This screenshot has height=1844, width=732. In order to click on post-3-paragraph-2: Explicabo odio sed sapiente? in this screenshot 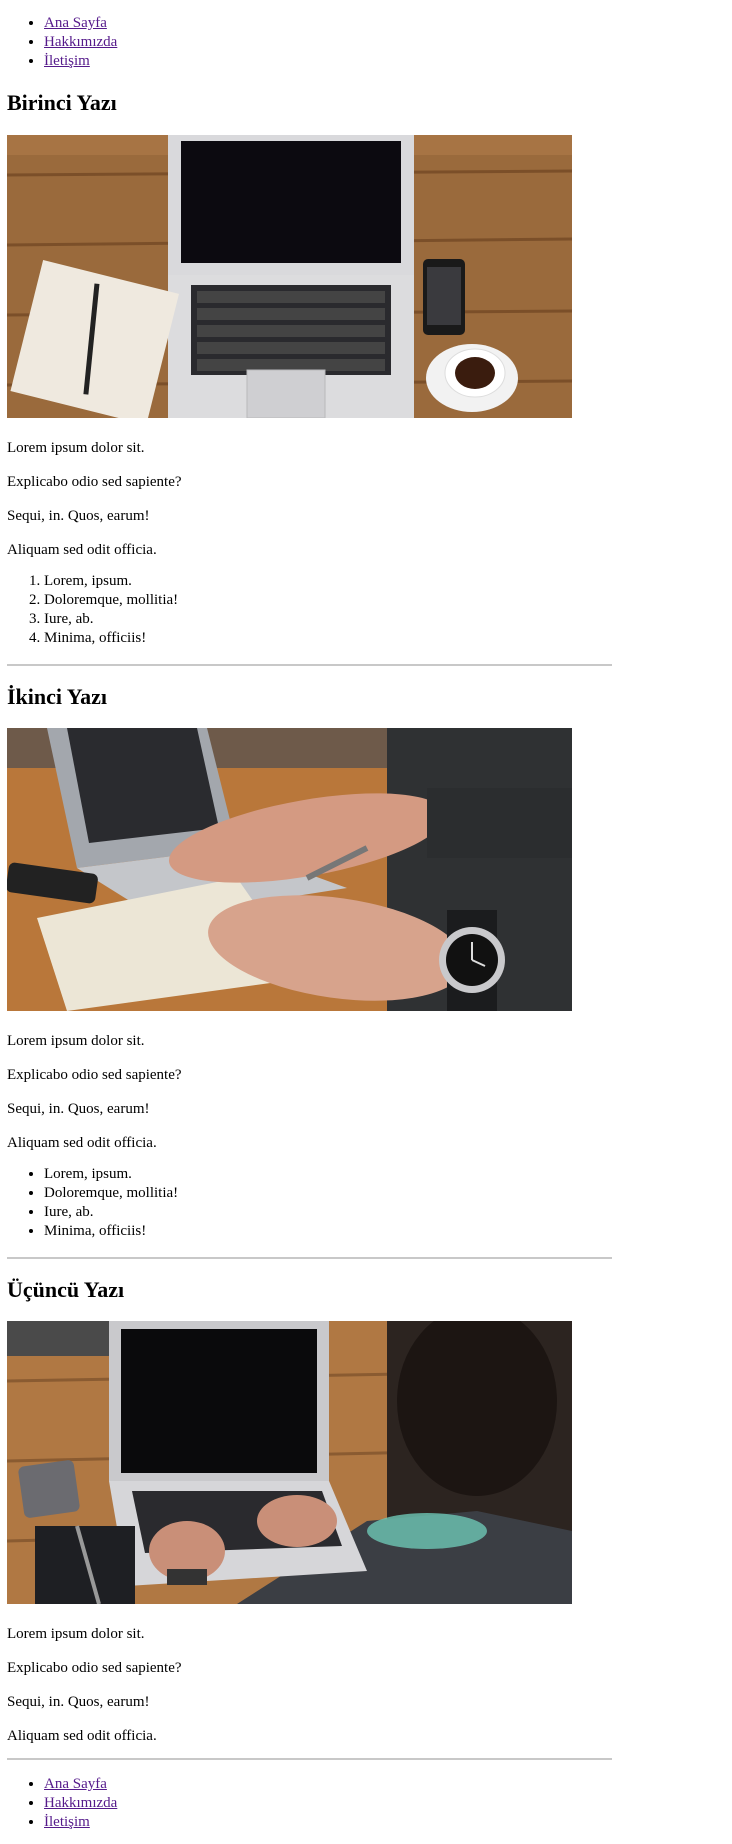, I will do `click(94, 1668)`.